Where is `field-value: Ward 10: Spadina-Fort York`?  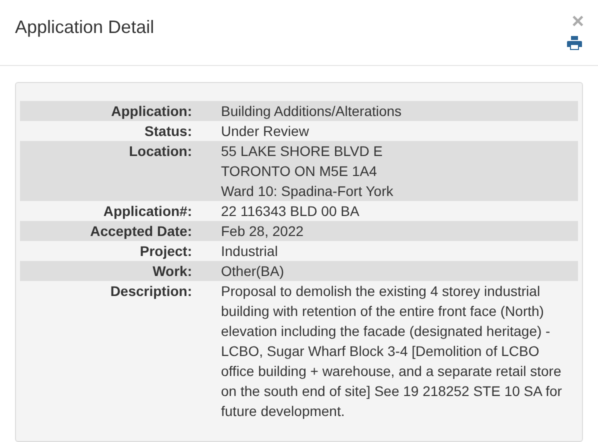 field-value: Ward 10: Spadina-Fort York is located at coordinates (307, 191).